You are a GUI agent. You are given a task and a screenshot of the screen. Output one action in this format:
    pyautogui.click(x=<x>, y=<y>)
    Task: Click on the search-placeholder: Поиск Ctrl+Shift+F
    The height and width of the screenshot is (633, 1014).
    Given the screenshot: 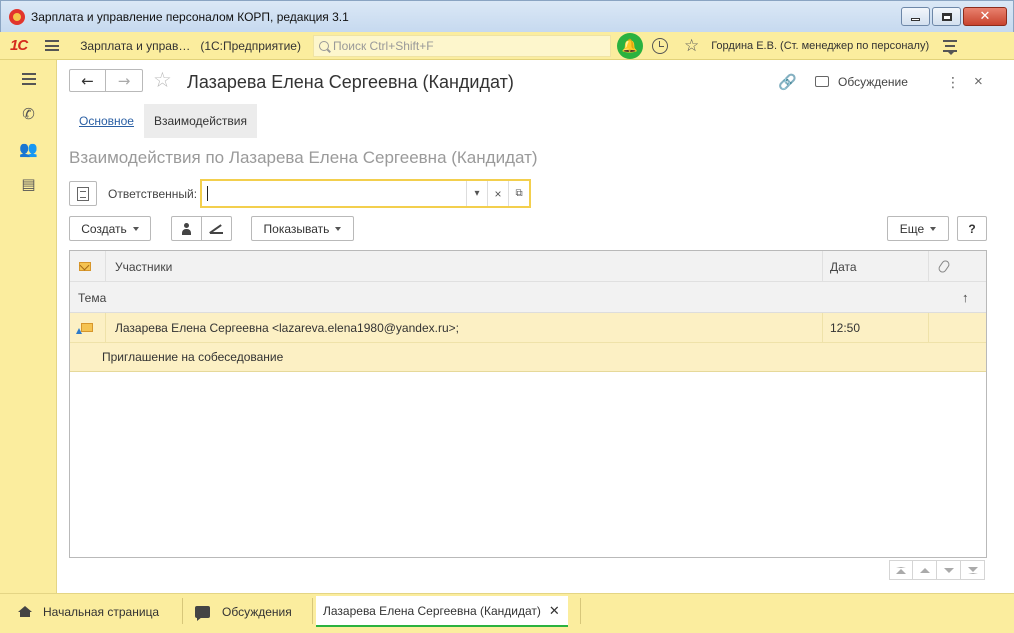 What is the action you would take?
    pyautogui.click(x=383, y=45)
    